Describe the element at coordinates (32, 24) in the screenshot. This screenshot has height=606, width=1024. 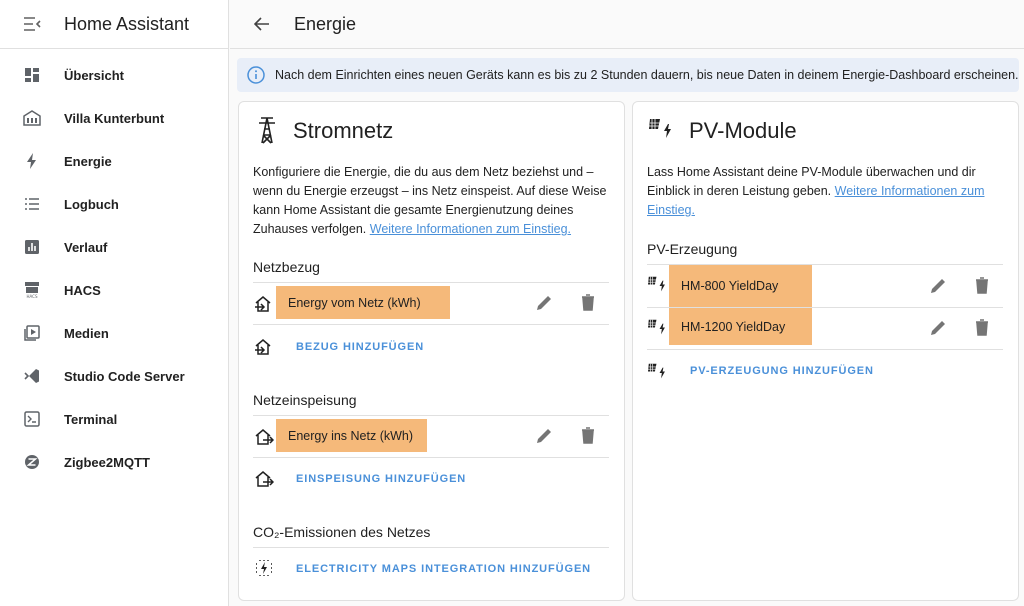
I see `menu-collapse-icon` at that location.